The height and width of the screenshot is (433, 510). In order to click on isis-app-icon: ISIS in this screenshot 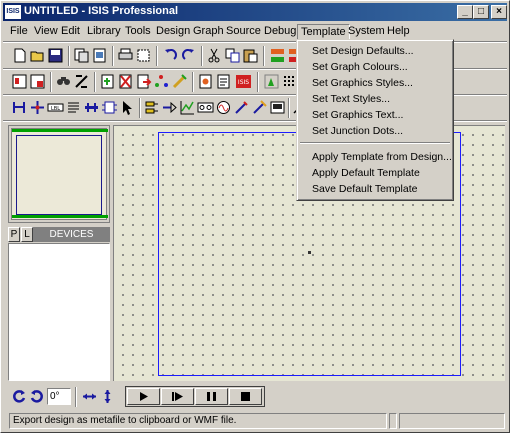, I will do `click(13, 12)`.